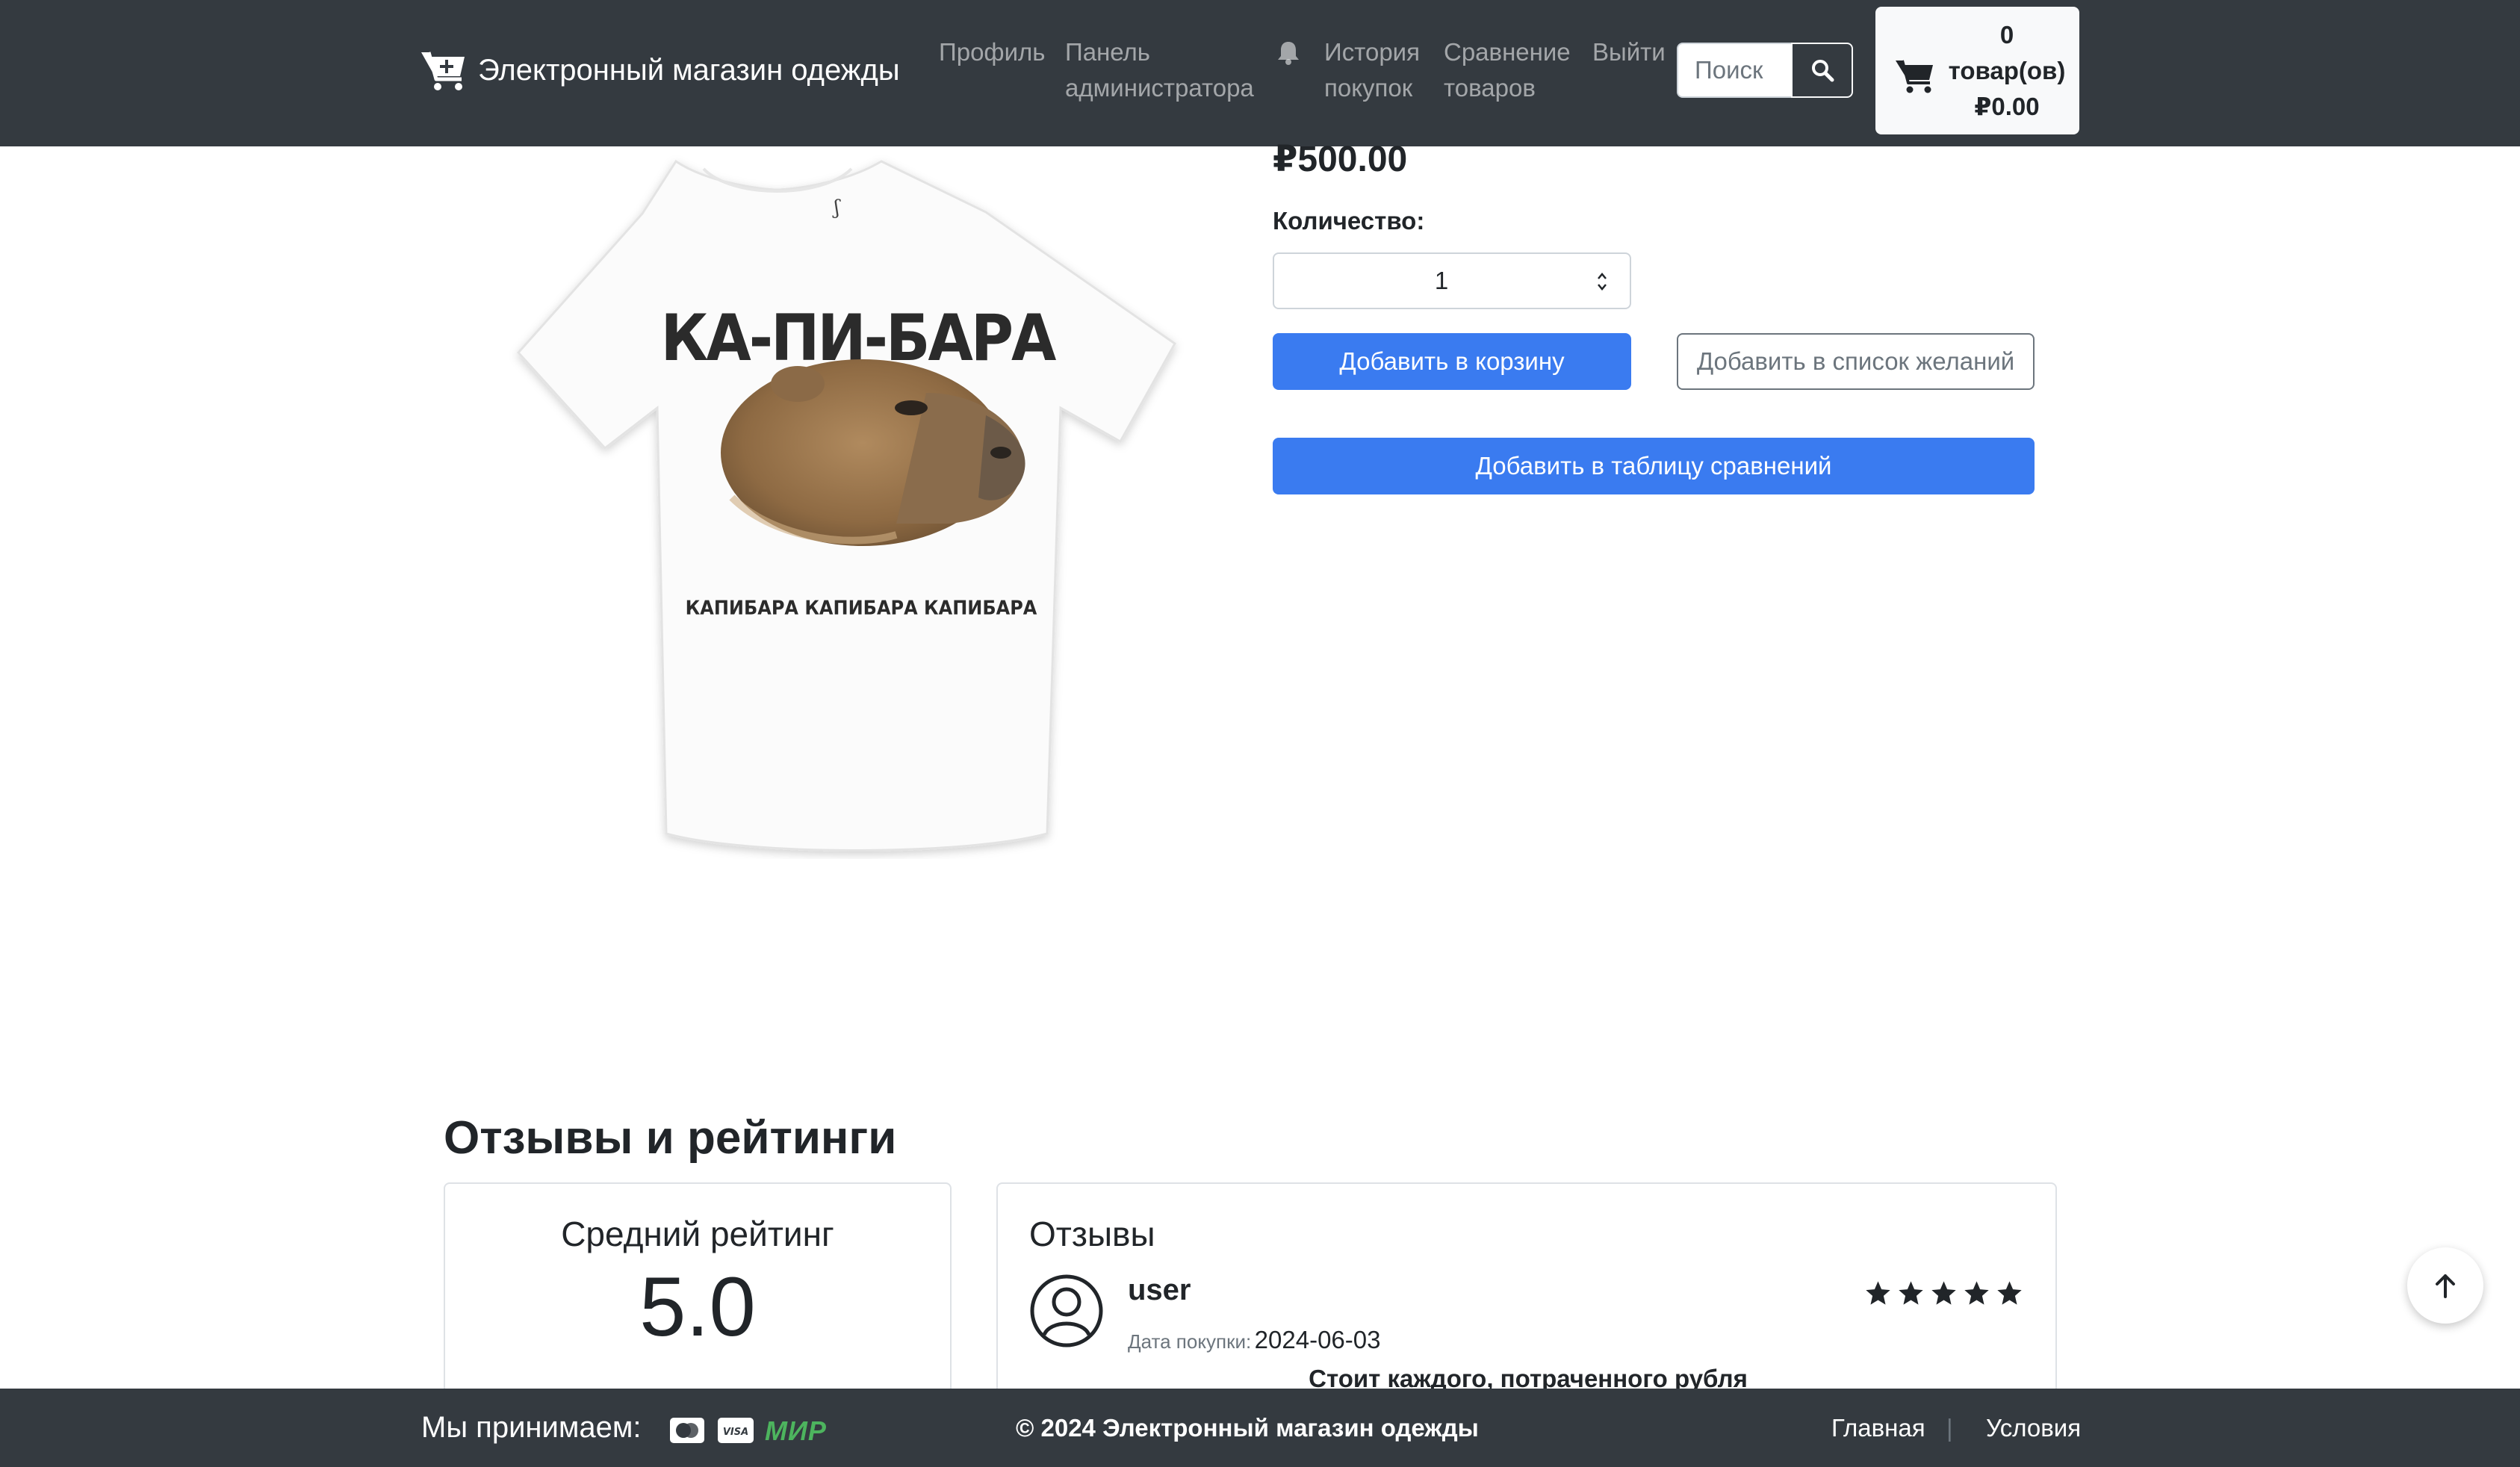  What do you see at coordinates (689, 71) in the screenshot?
I see `brand-name: Электронный магазин одежды` at bounding box center [689, 71].